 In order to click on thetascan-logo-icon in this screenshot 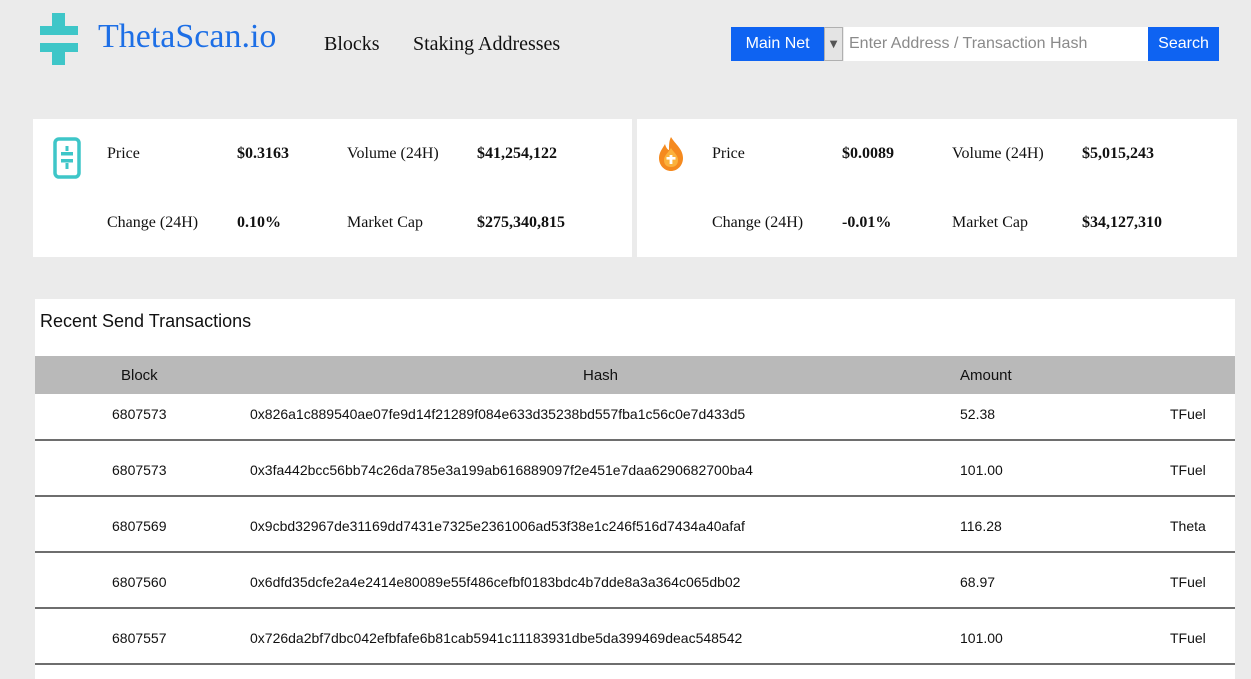, I will do `click(59, 39)`.